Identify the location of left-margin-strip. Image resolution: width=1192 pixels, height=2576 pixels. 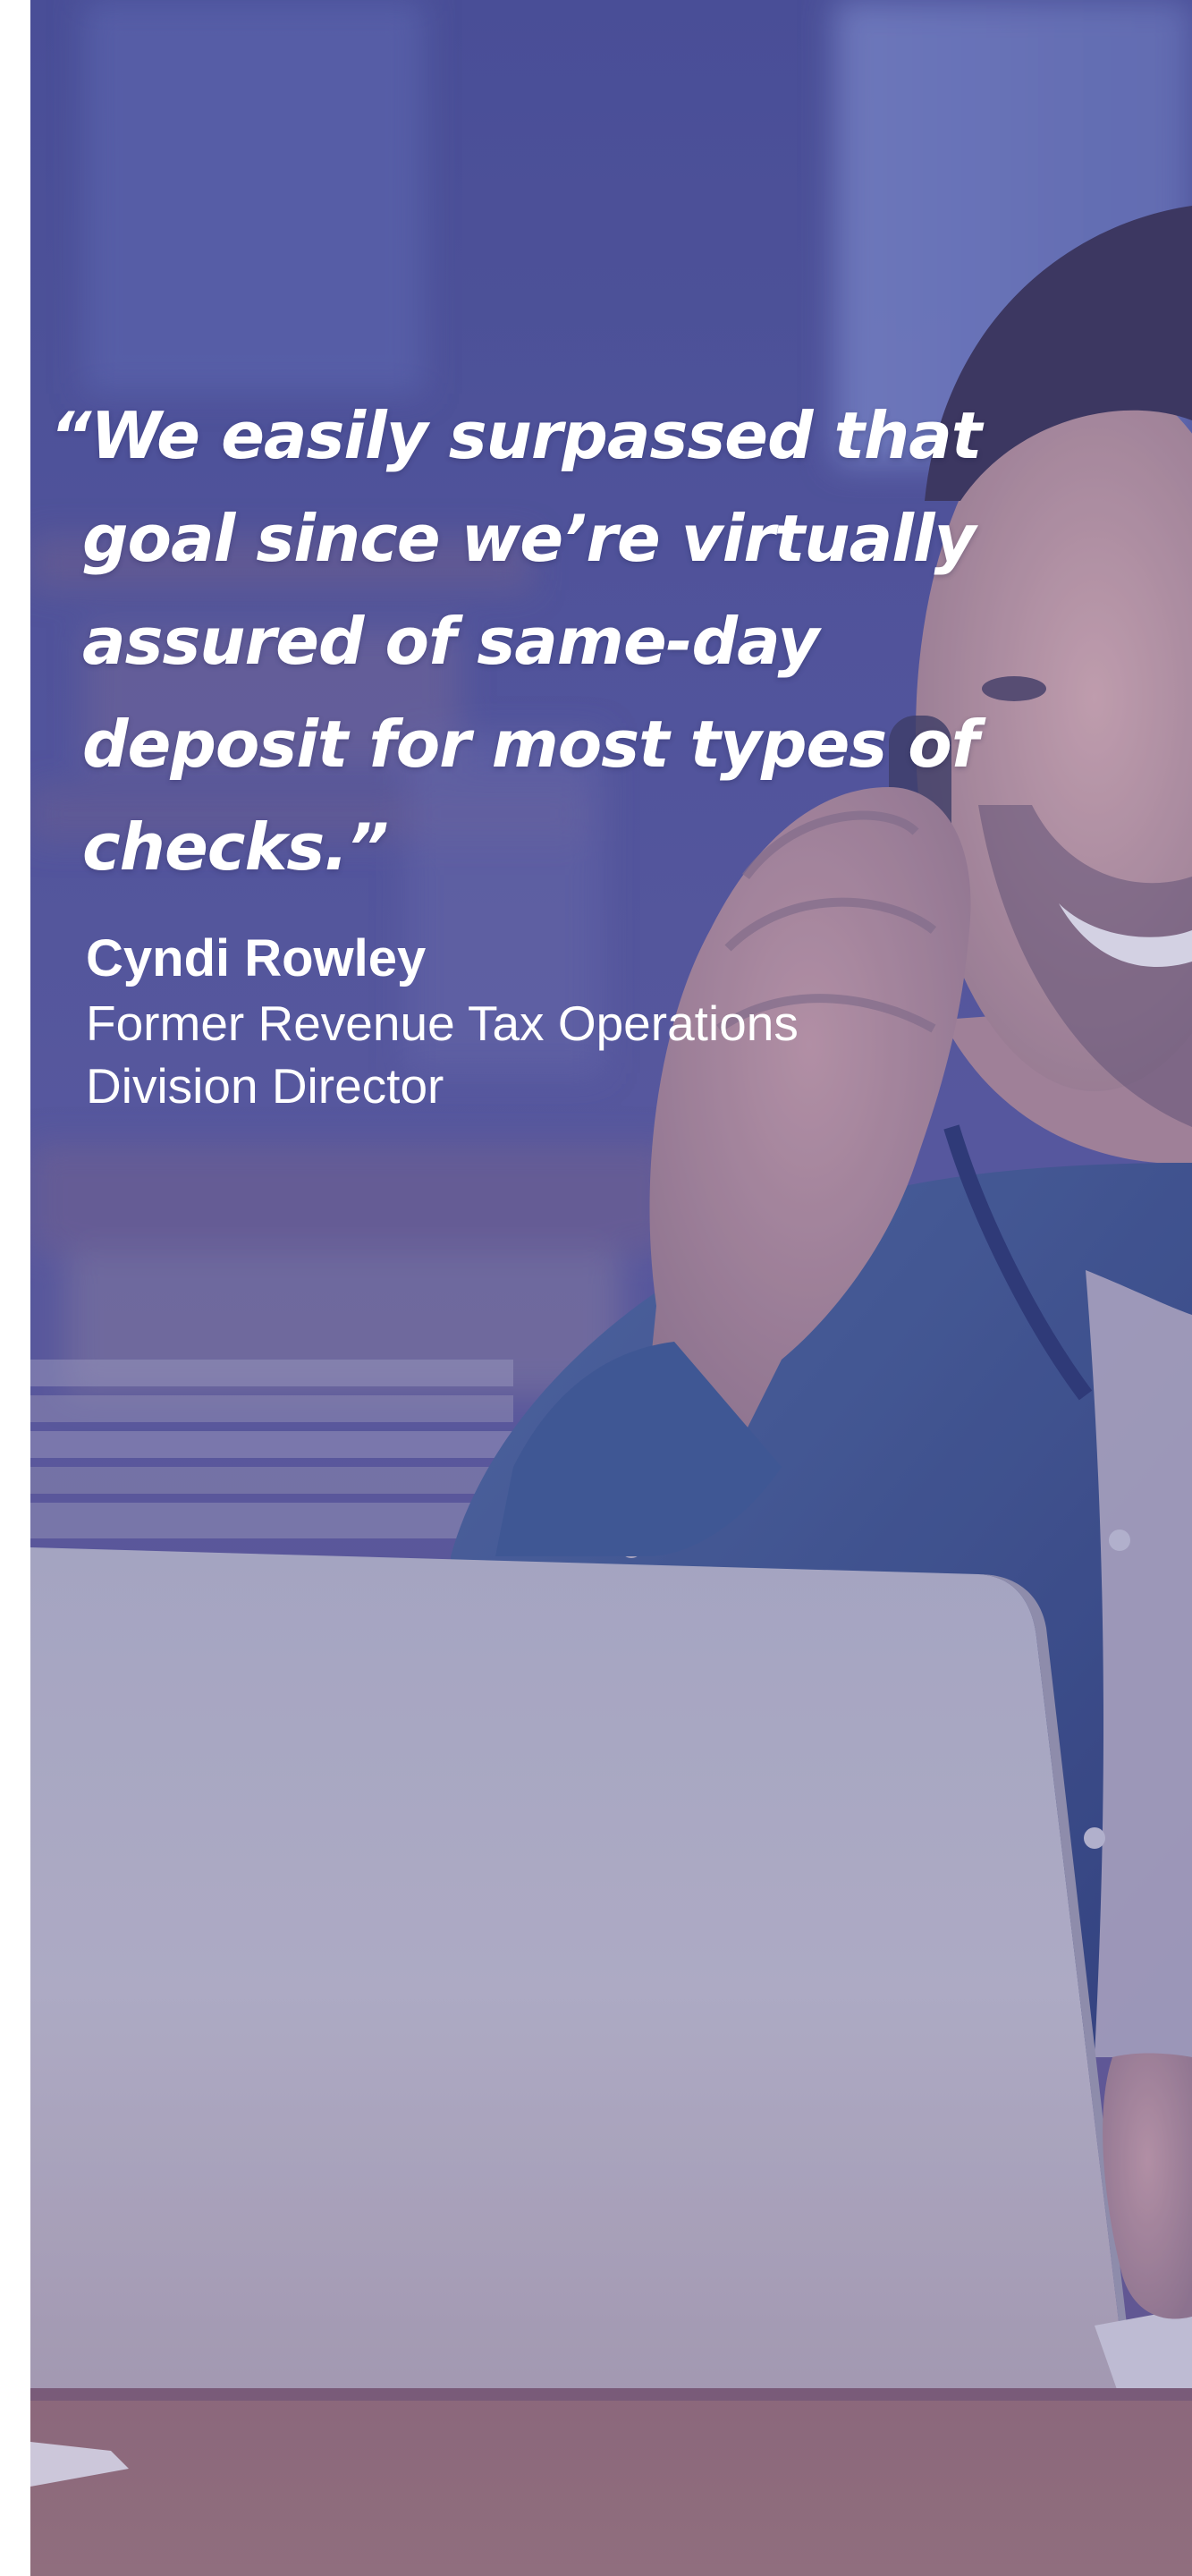
(15, 1288).